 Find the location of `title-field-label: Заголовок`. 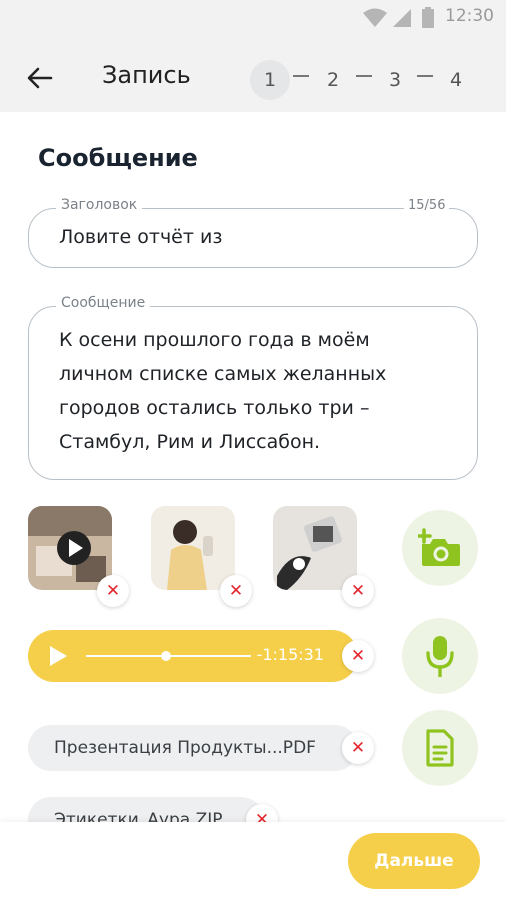

title-field-label: Заголовок is located at coordinates (99, 205).